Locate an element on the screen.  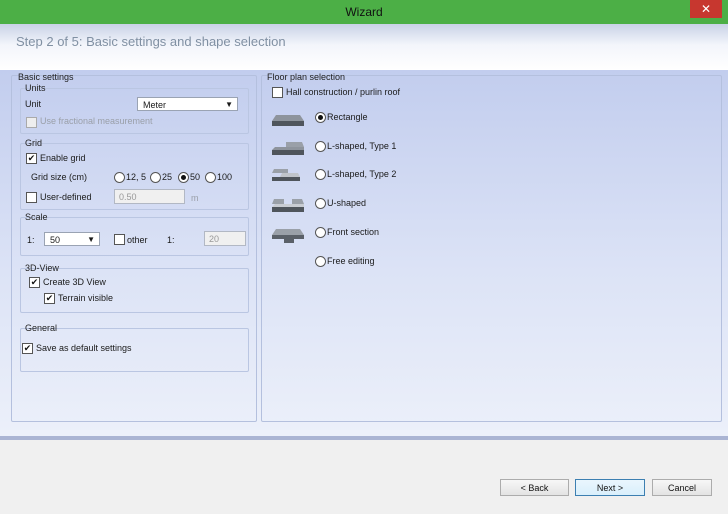
enable-grid-label: Enable grid is located at coordinates (63, 158).